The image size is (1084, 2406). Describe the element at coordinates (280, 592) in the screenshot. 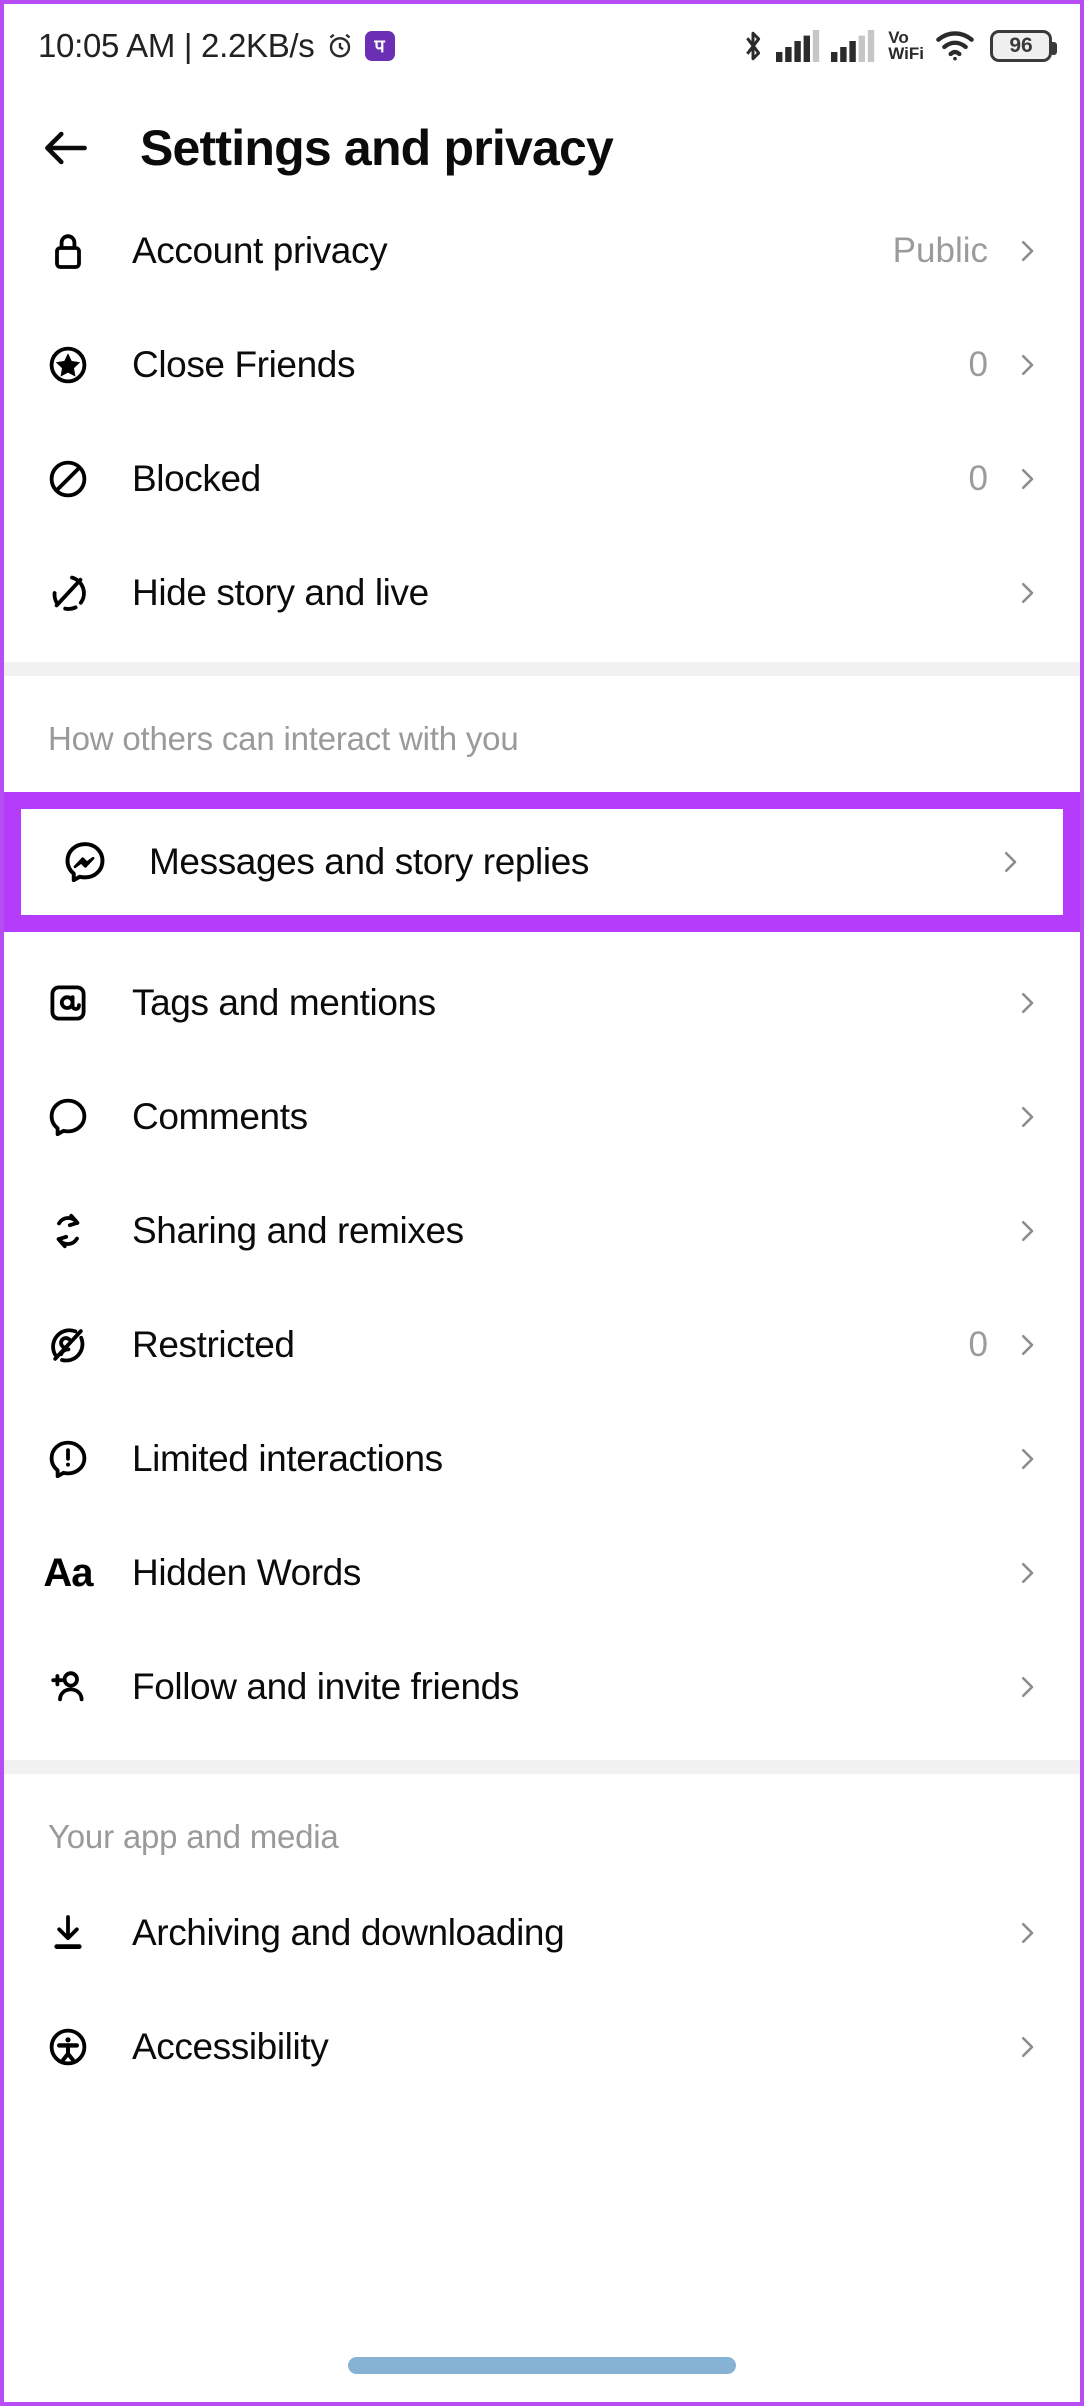

I see `list-item-label: Hide story and live` at that location.